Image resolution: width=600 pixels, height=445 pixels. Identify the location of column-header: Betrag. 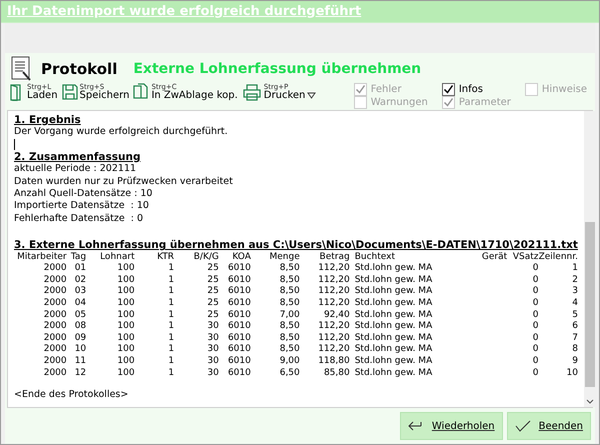
(334, 257).